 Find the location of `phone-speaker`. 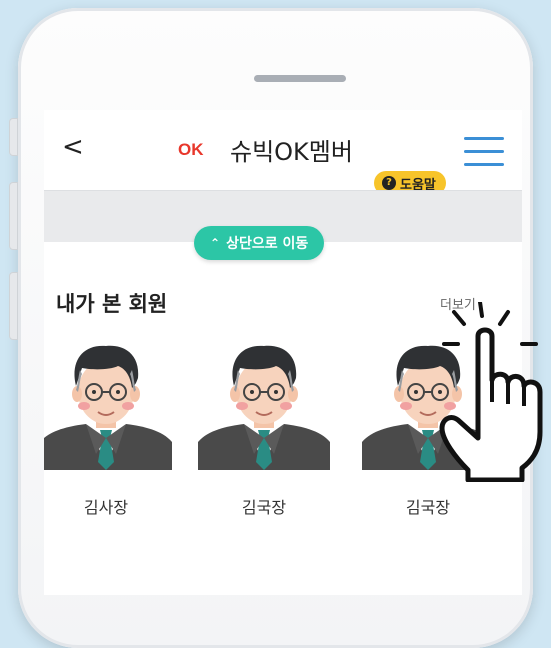

phone-speaker is located at coordinates (300, 78).